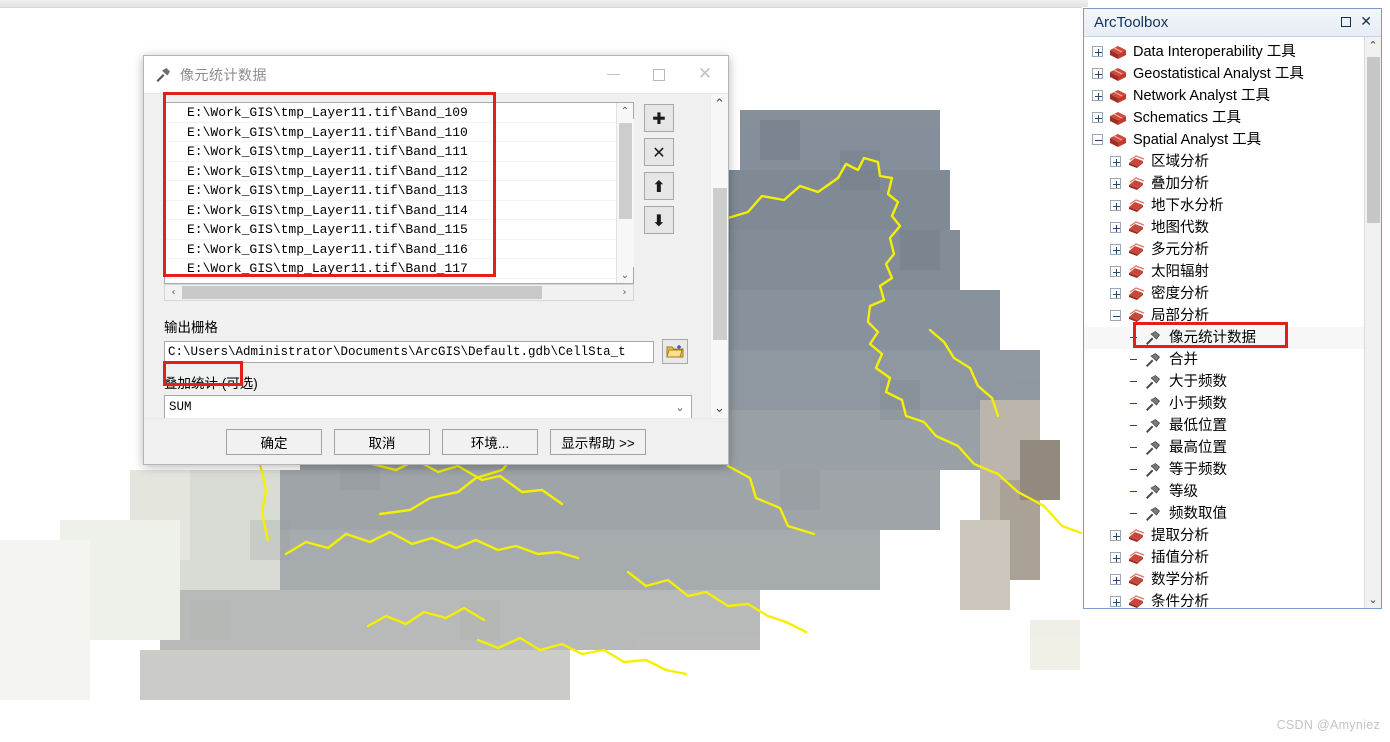 The image size is (1390, 742). I want to click on move-up-button: ⬆, so click(659, 186).